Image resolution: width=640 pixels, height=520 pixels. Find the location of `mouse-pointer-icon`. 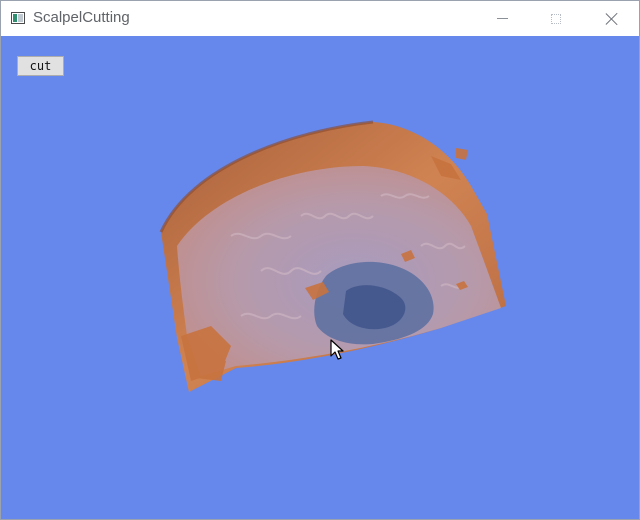

mouse-pointer-icon is located at coordinates (337, 349).